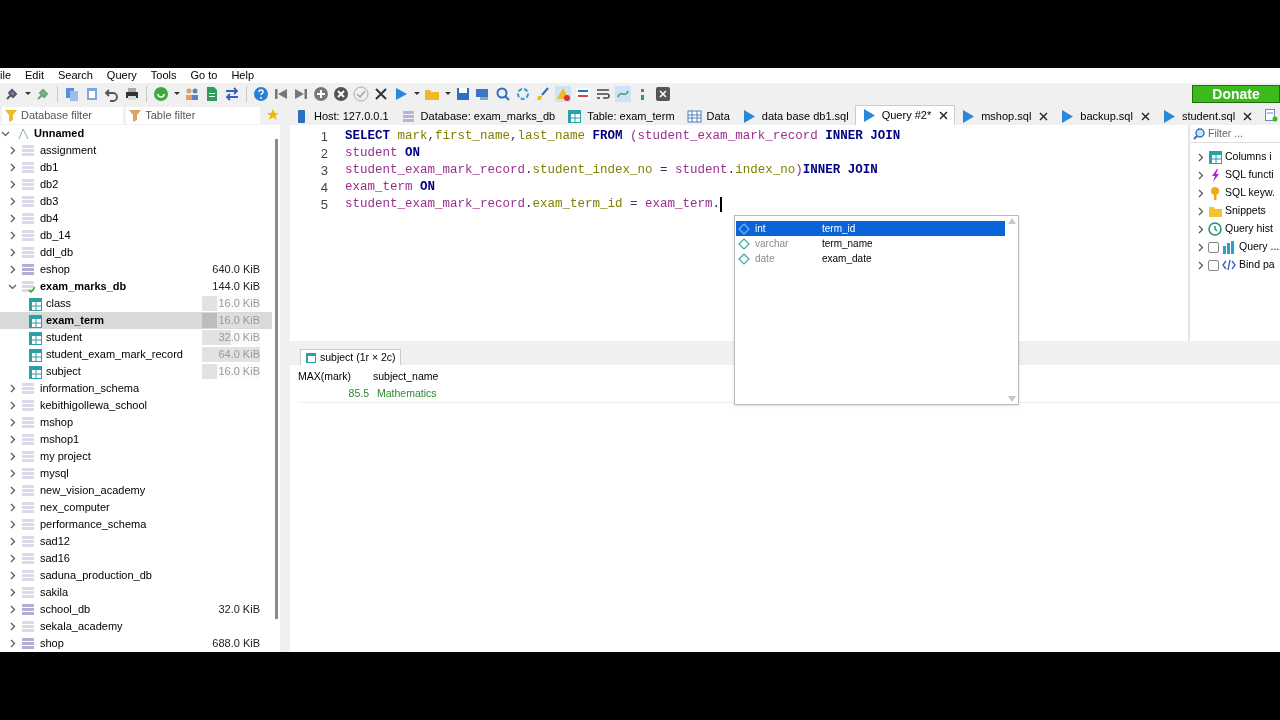 The width and height of the screenshot is (1280, 720). What do you see at coordinates (68, 150) in the screenshot?
I see `tree-item: assignment` at bounding box center [68, 150].